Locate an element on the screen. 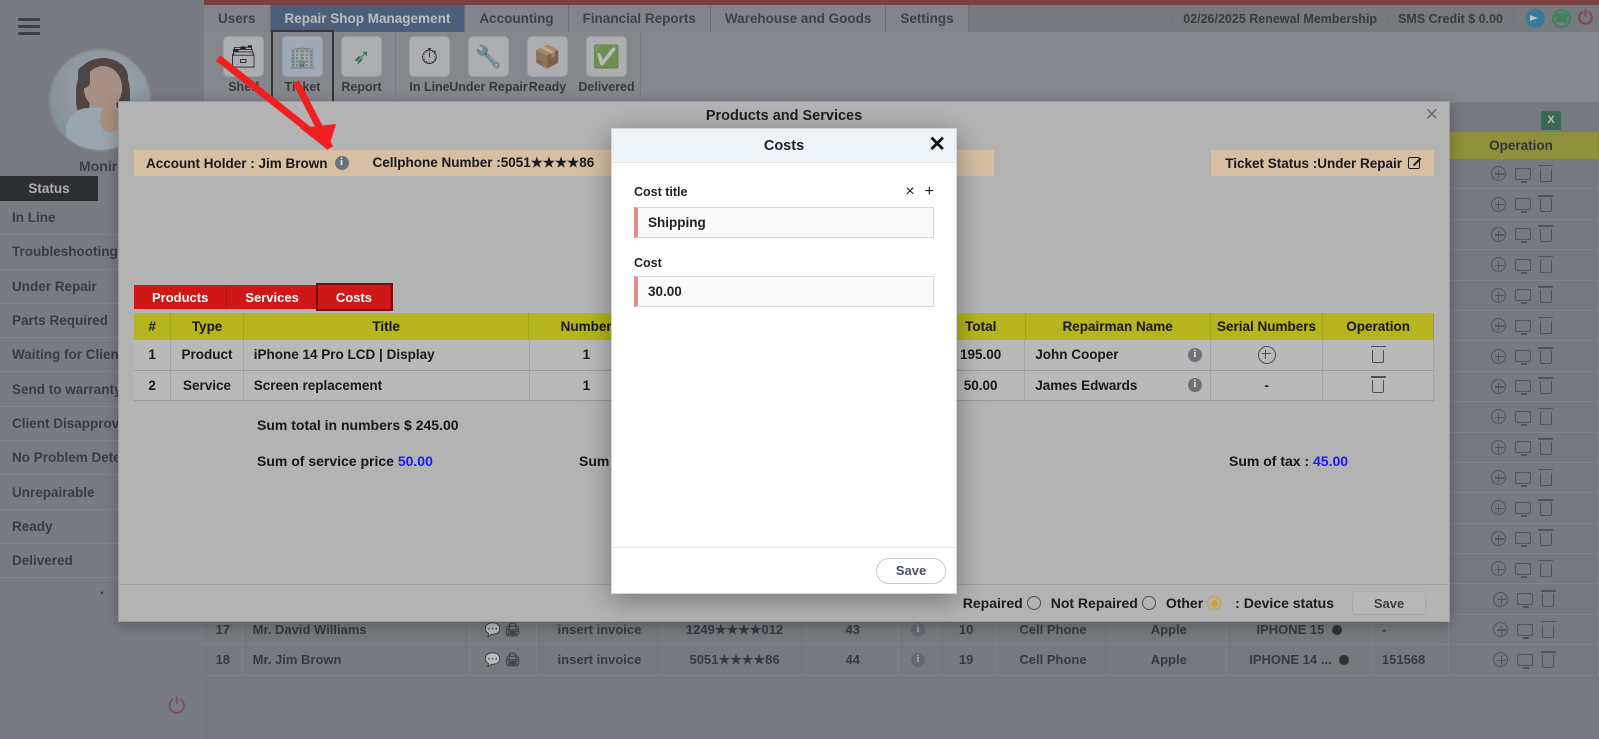  line-repairman-cell: James Edwards i is located at coordinates (1118, 385).